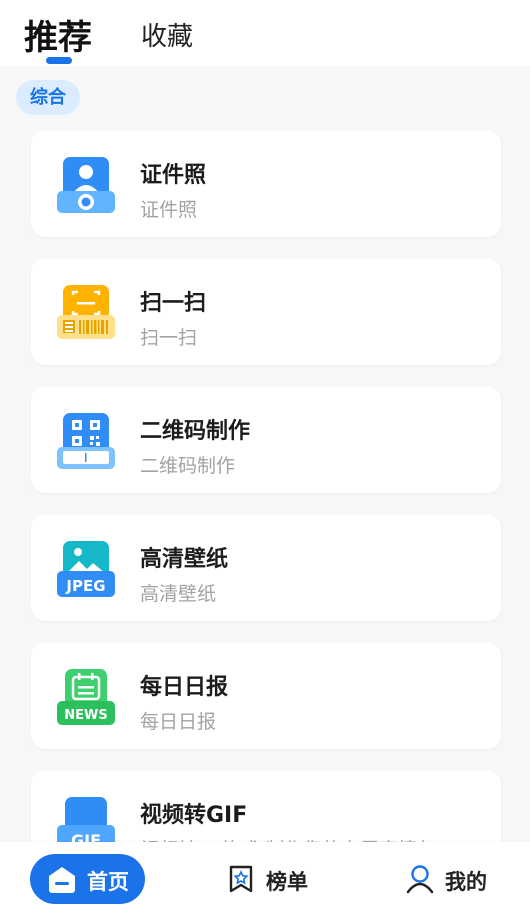  Describe the element at coordinates (466, 882) in the screenshot. I see `nav-profile-label: 我的` at that location.